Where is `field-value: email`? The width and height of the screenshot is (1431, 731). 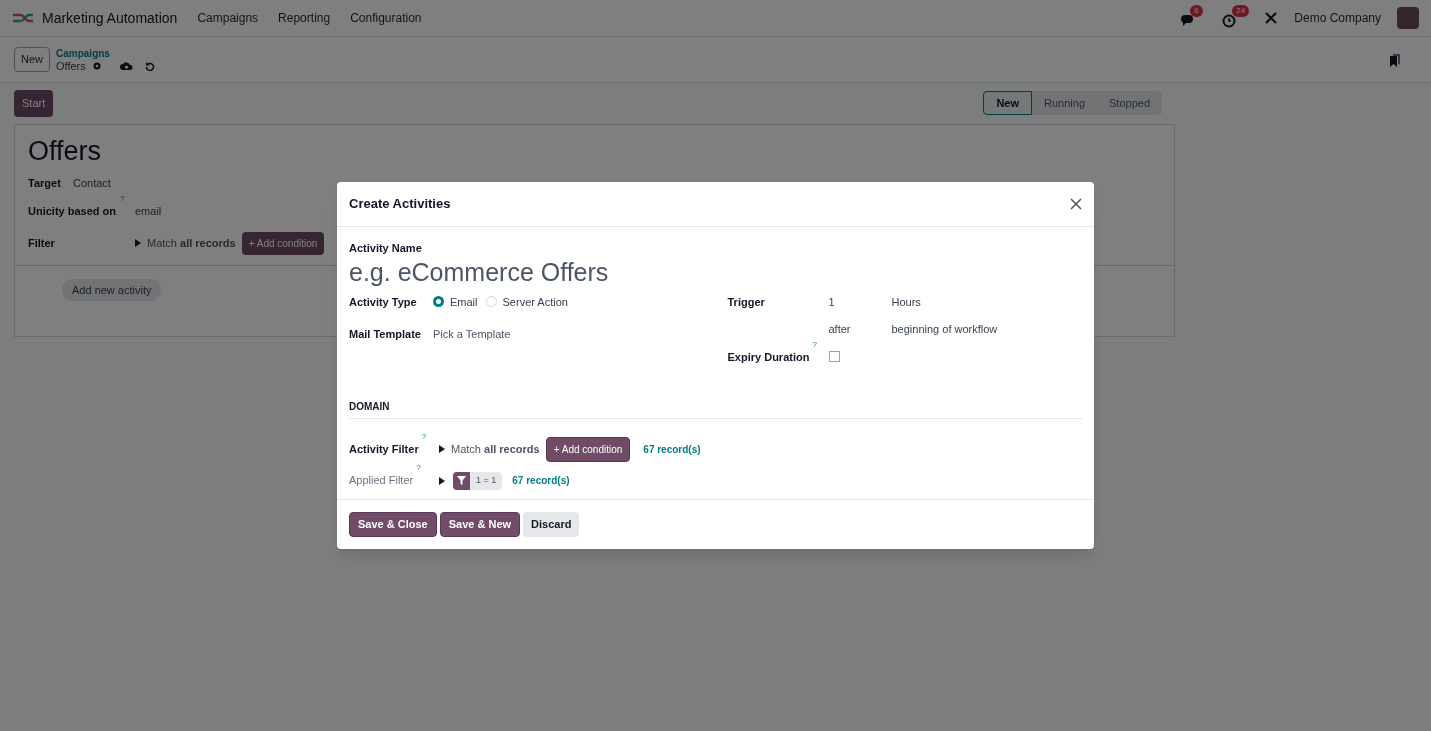
field-value: email is located at coordinates (148, 211).